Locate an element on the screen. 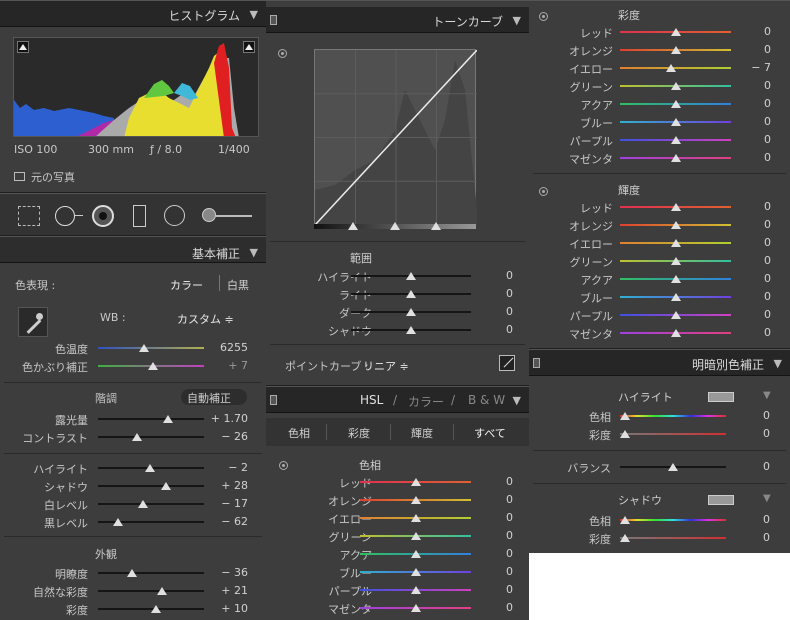  adjustment-brush-icon is located at coordinates (209, 215).